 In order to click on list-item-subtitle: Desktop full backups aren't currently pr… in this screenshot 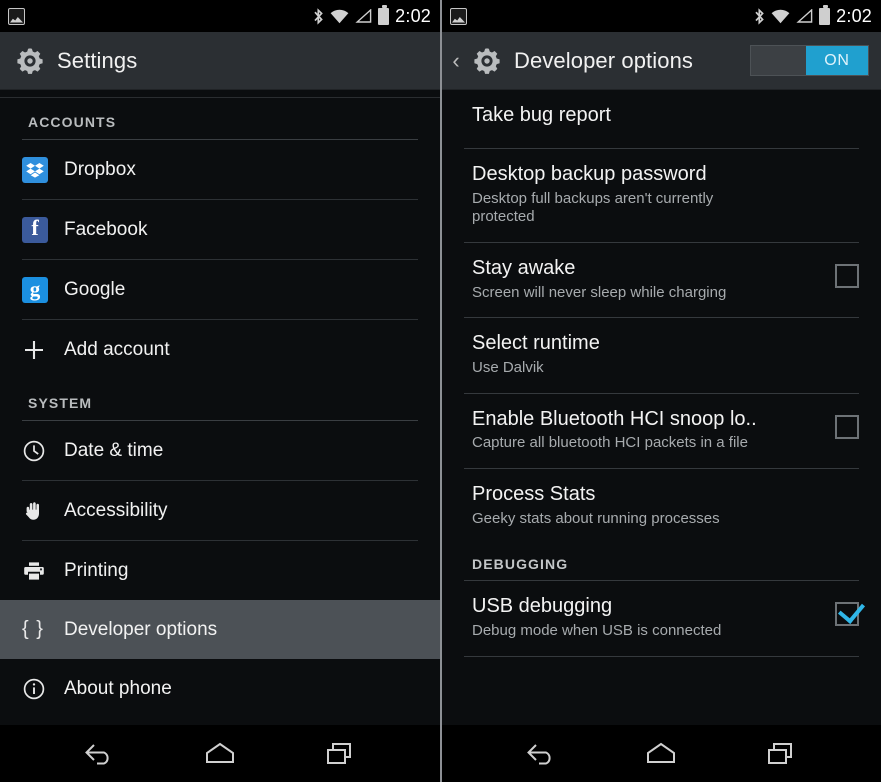, I will do `click(593, 207)`.